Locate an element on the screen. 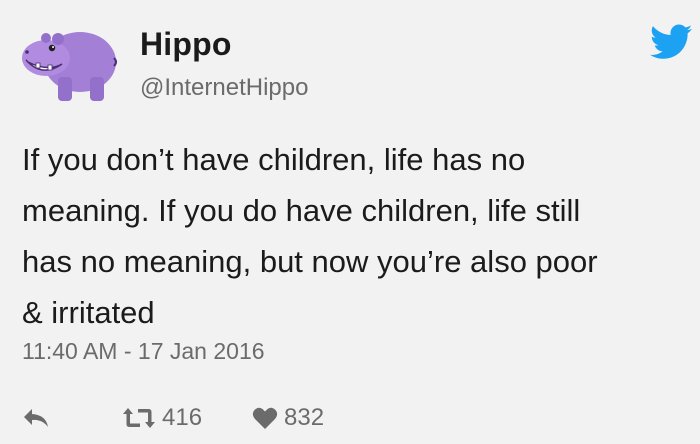  tweet-timestamp: 11:40 AM - 17 Jan 2016 is located at coordinates (143, 351).